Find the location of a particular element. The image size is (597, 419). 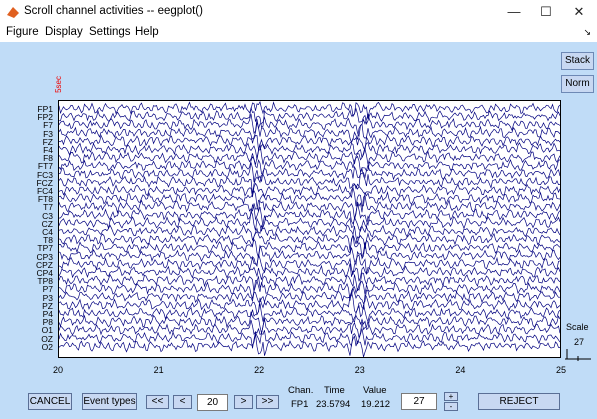

time-value: 23.5794 is located at coordinates (333, 404).